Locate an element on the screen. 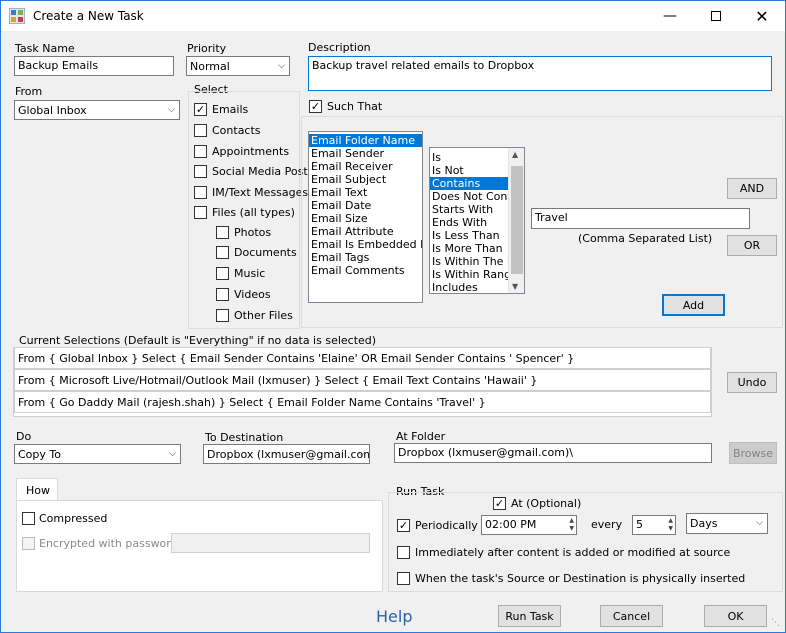  documents-label: Documents is located at coordinates (265, 252).